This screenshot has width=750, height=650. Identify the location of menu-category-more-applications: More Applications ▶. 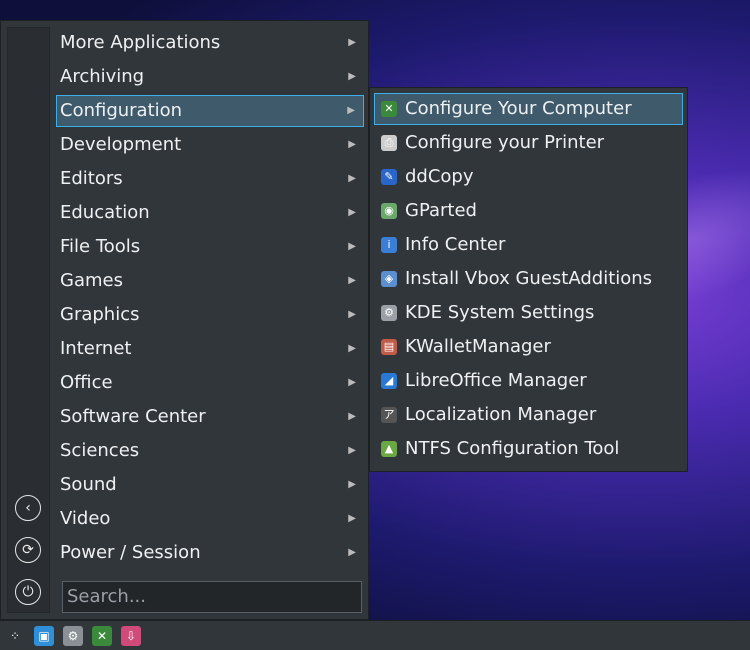
(210, 43).